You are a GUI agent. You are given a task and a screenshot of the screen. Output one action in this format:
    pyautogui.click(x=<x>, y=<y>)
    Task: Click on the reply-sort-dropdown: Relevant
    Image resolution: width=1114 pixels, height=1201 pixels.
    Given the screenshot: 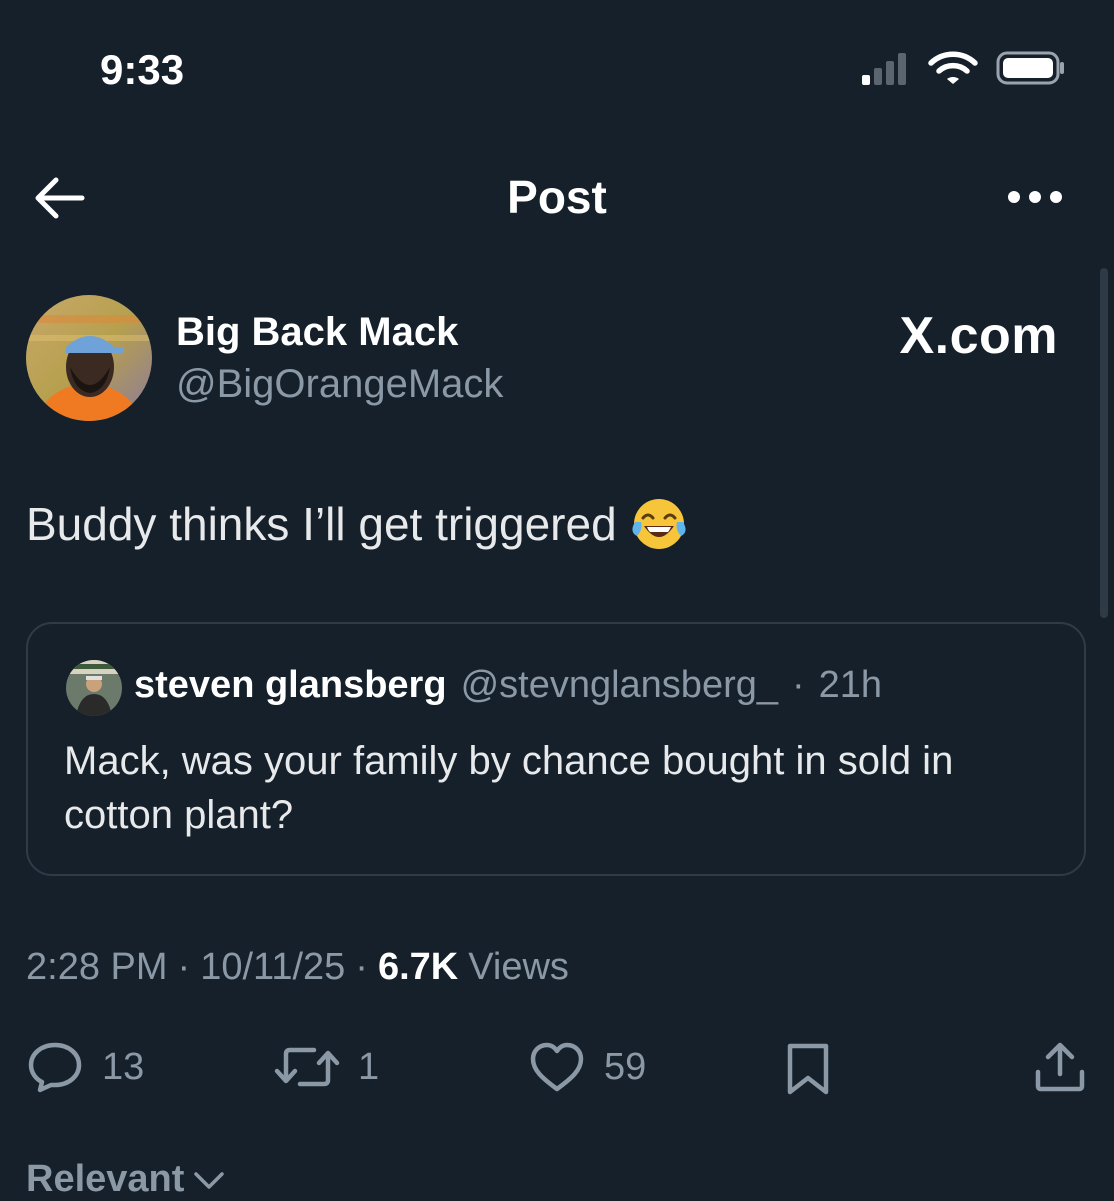 What is the action you would take?
    pyautogui.click(x=126, y=1179)
    